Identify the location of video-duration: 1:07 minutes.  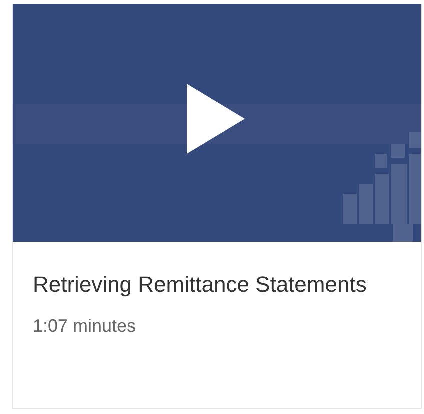
(85, 326).